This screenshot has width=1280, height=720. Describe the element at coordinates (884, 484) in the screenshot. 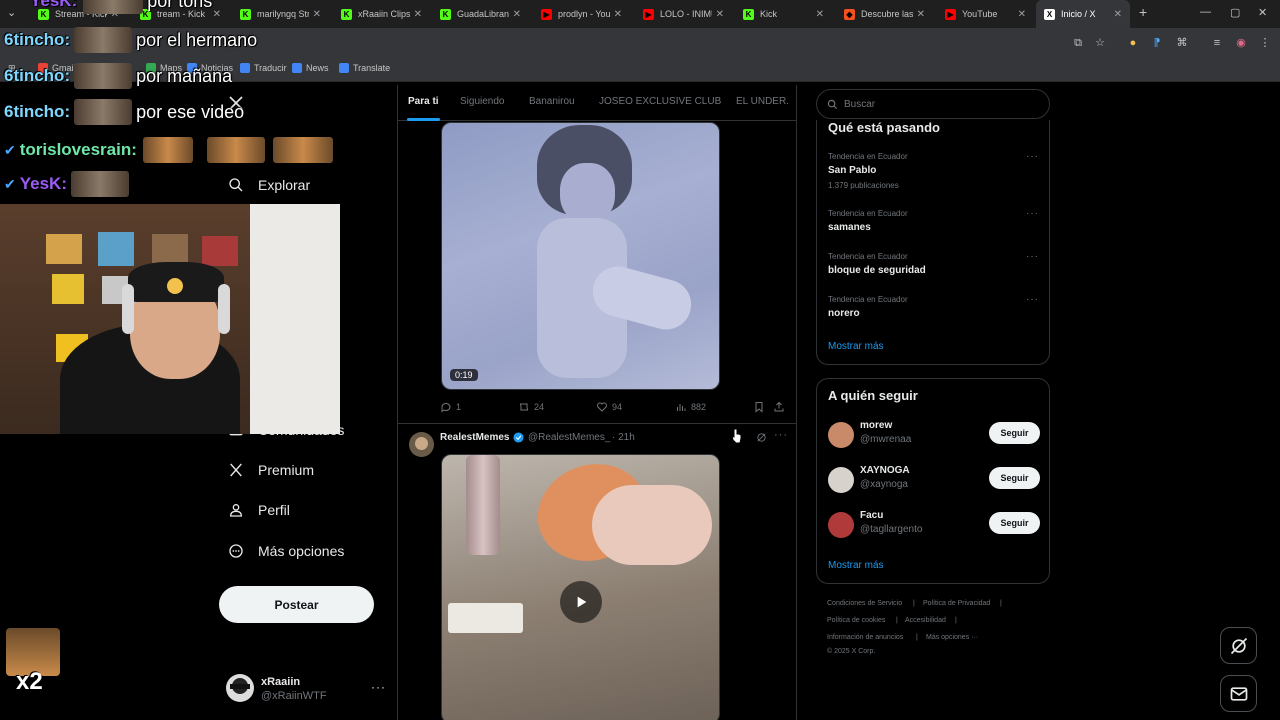

I see `suggestion-handle: @xaynoga` at that location.